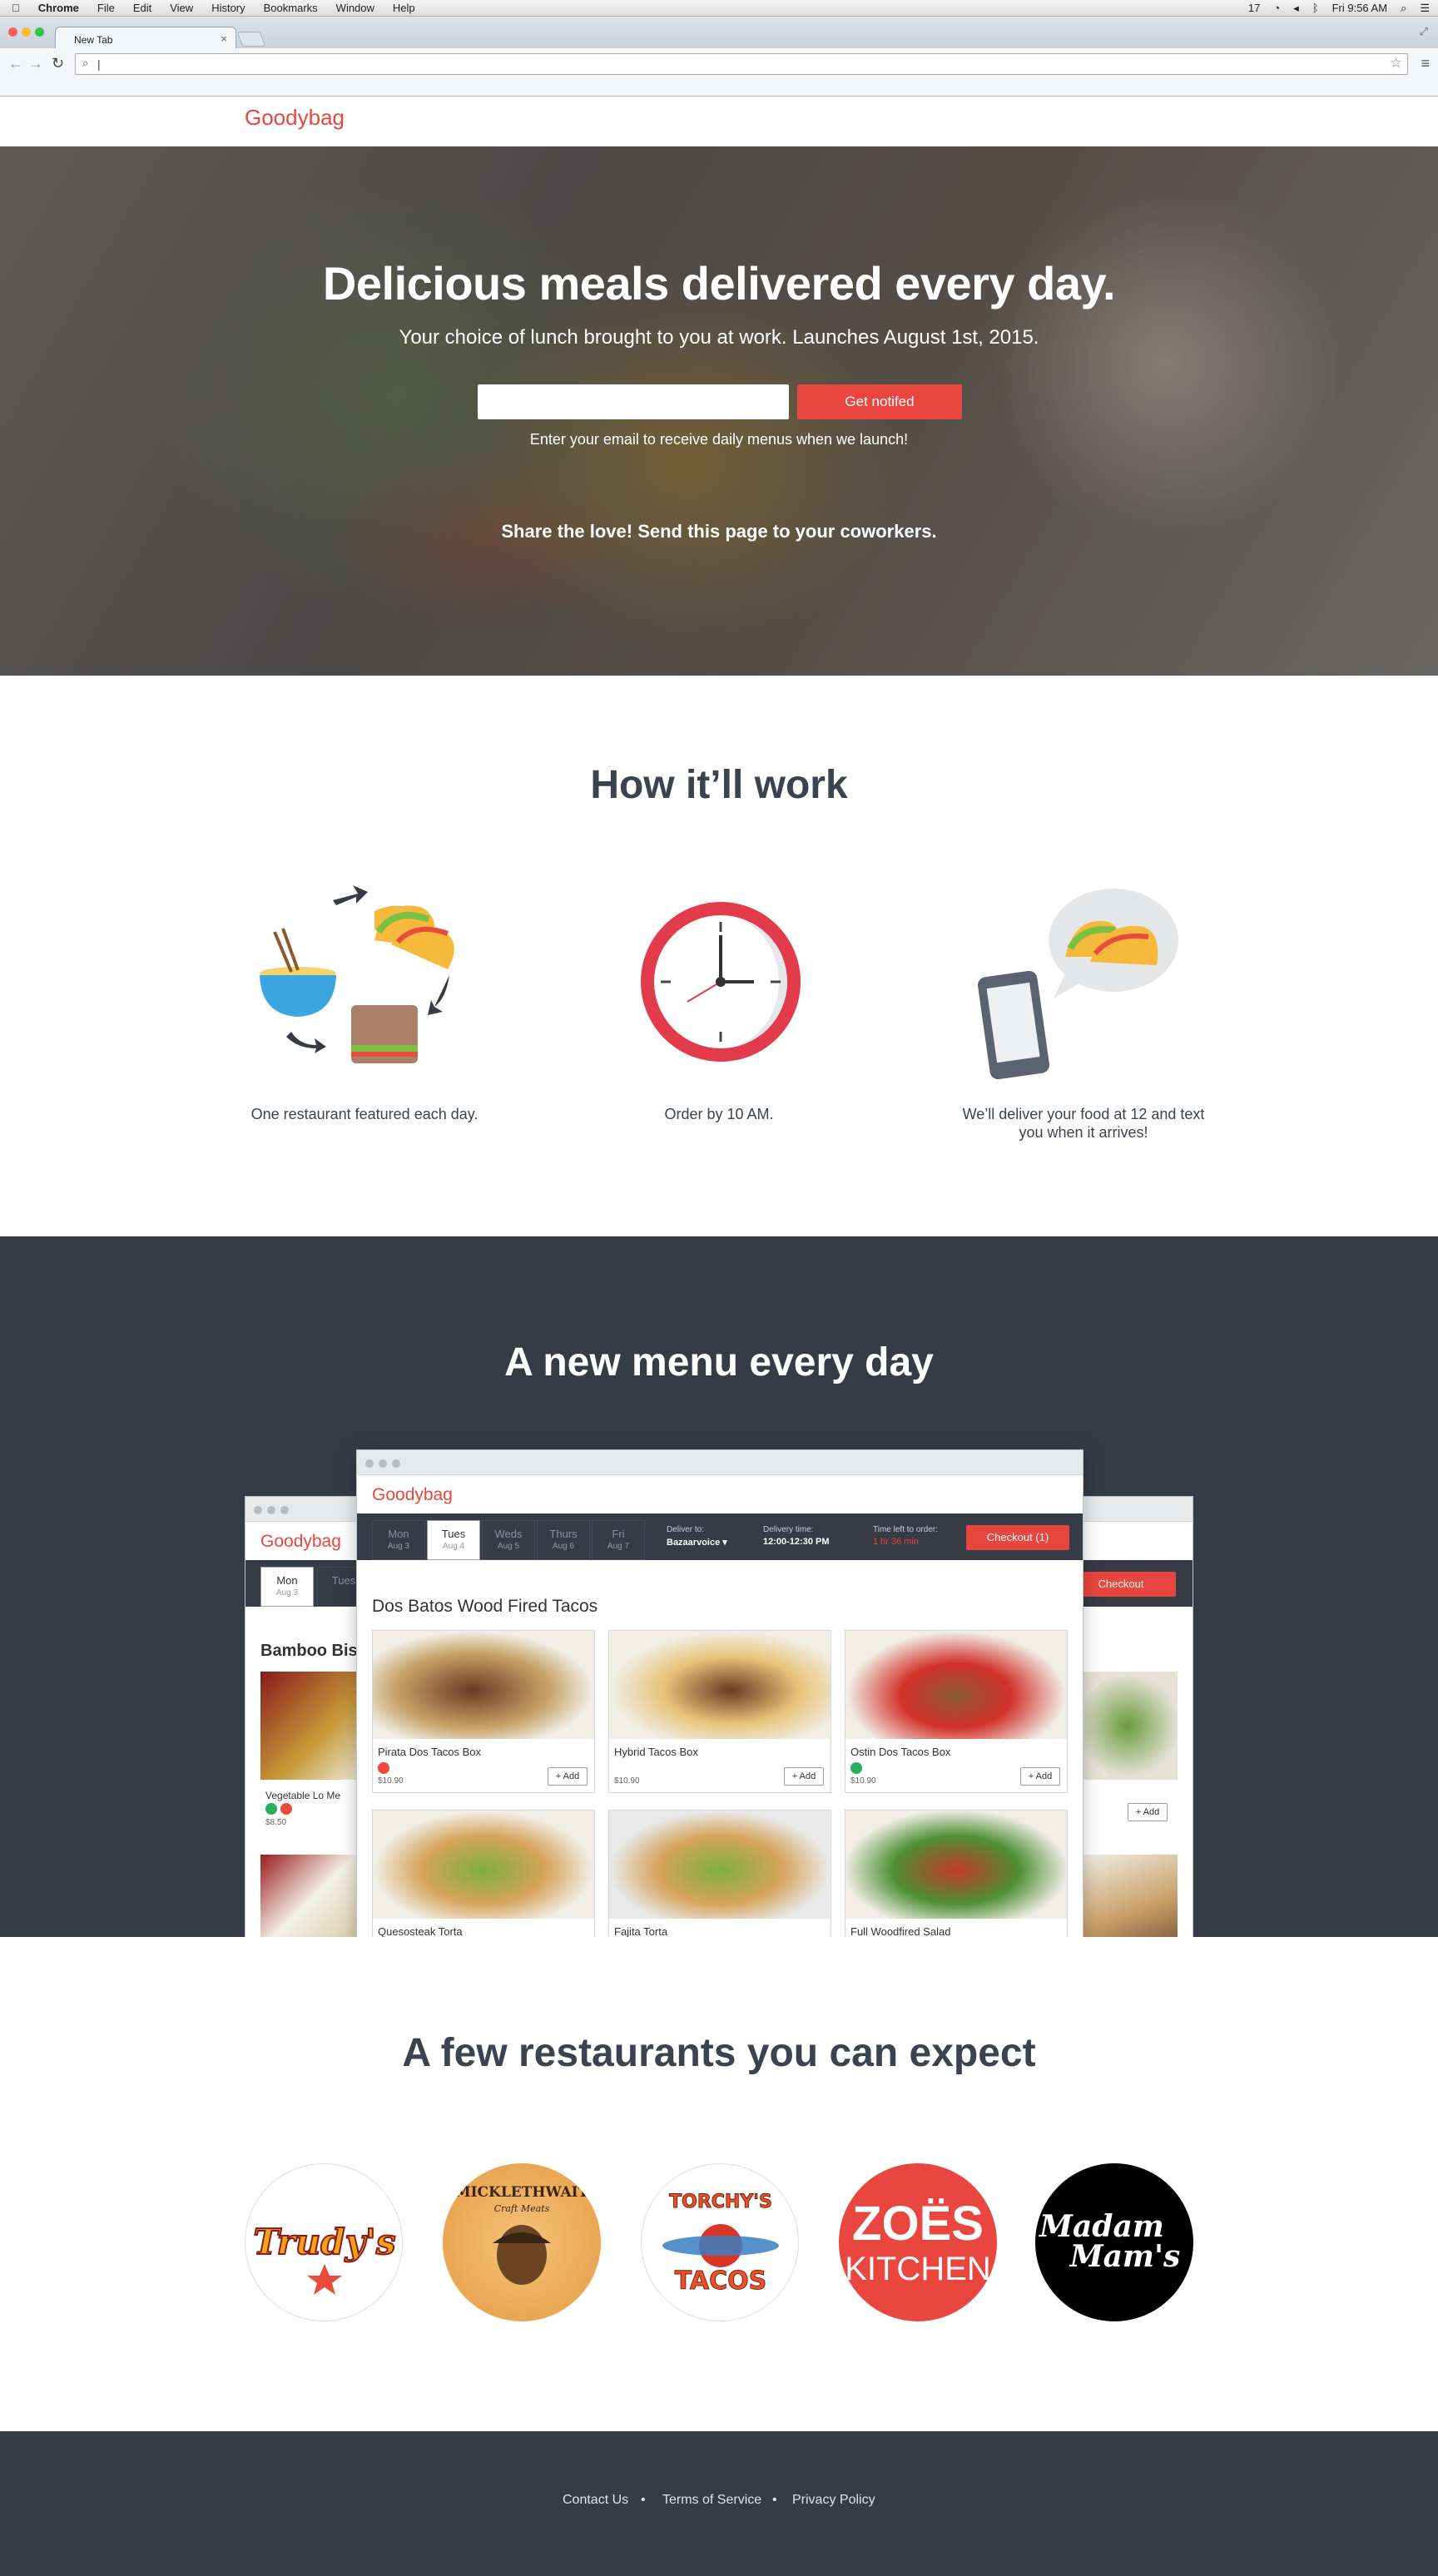 The image size is (1438, 2576). What do you see at coordinates (719, 785) in the screenshot?
I see `how-title: How it’ll work` at bounding box center [719, 785].